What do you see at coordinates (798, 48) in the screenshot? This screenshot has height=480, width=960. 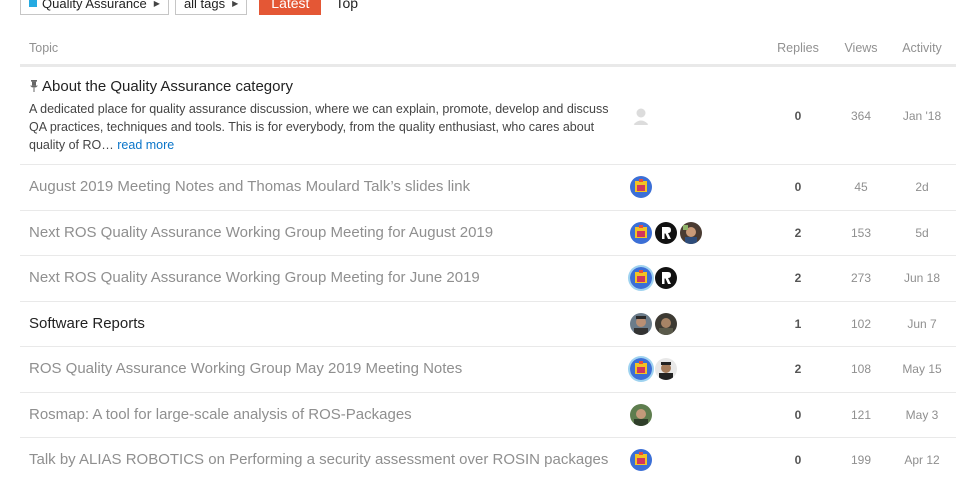 I see `header-replies: Replies` at bounding box center [798, 48].